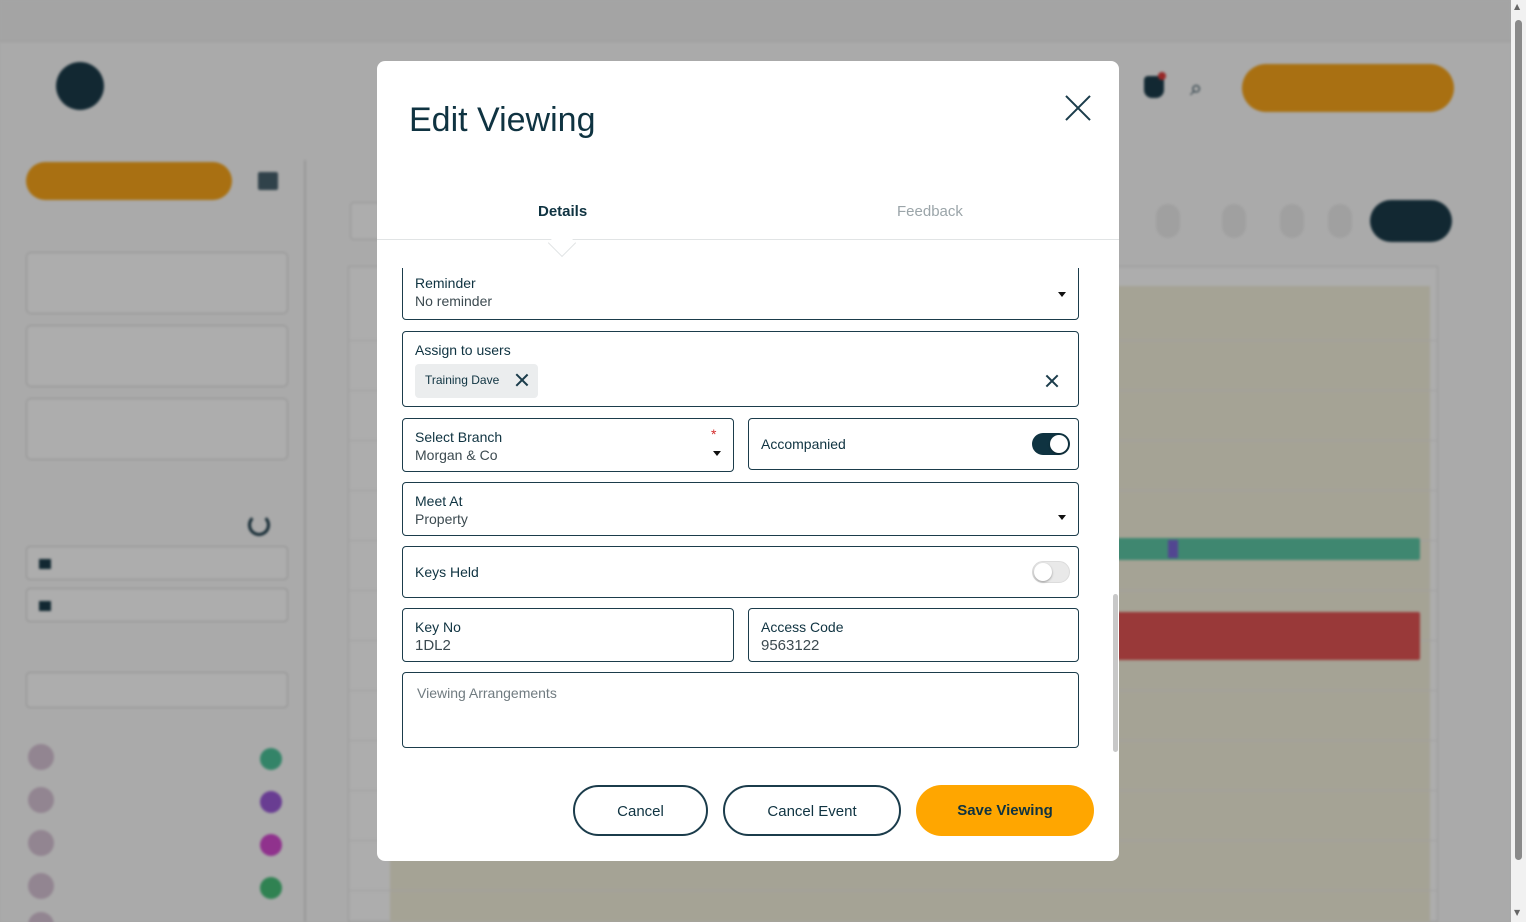  Describe the element at coordinates (748, 239) in the screenshot. I see `tab-divider` at that location.